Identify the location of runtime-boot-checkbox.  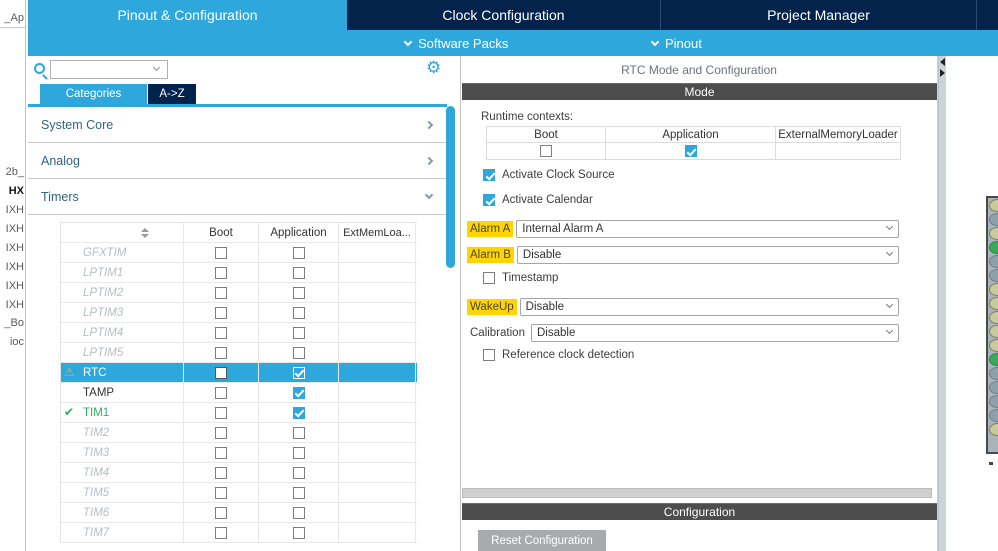
(546, 151).